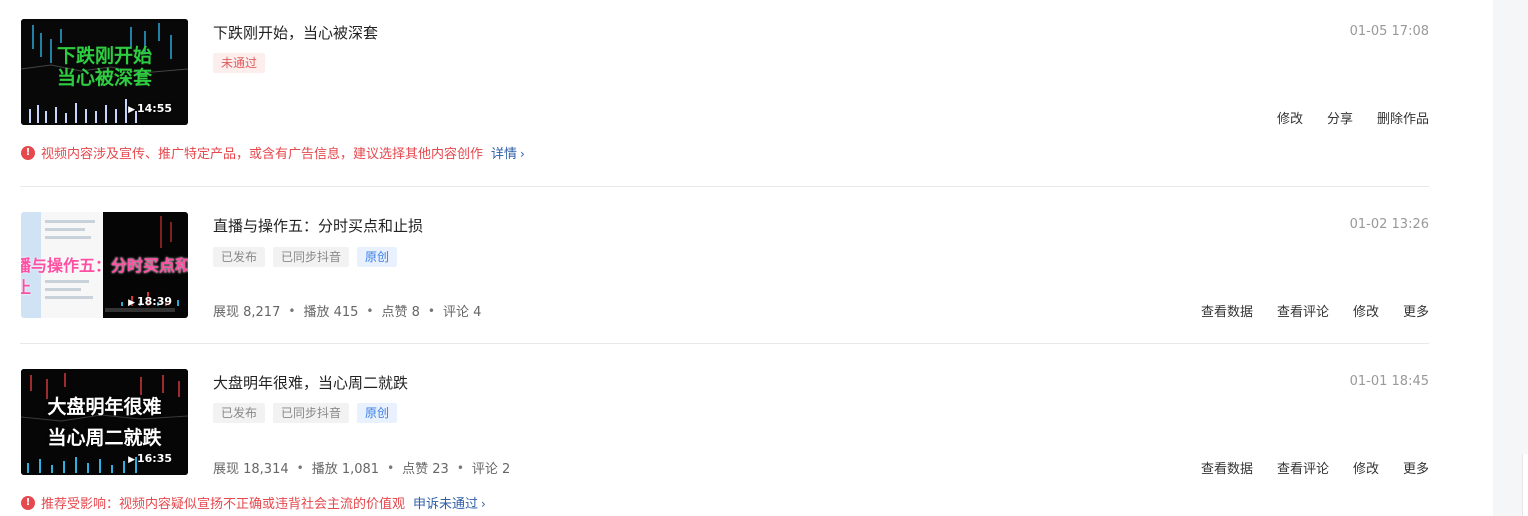 This screenshot has width=1528, height=516. Describe the element at coordinates (154, 458) in the screenshot. I see `duration-text: 16:35` at that location.